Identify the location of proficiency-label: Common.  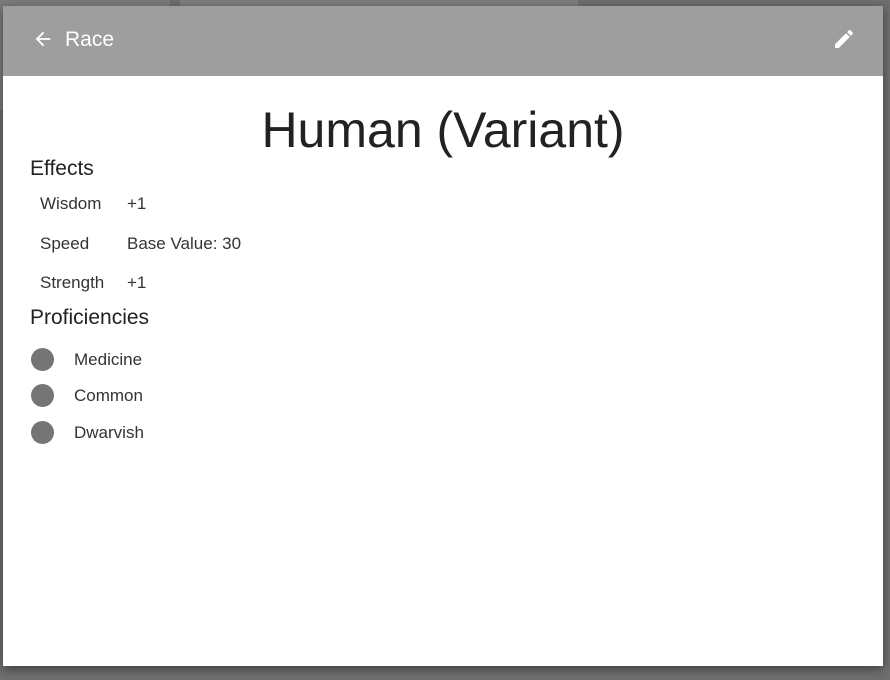
(108, 395).